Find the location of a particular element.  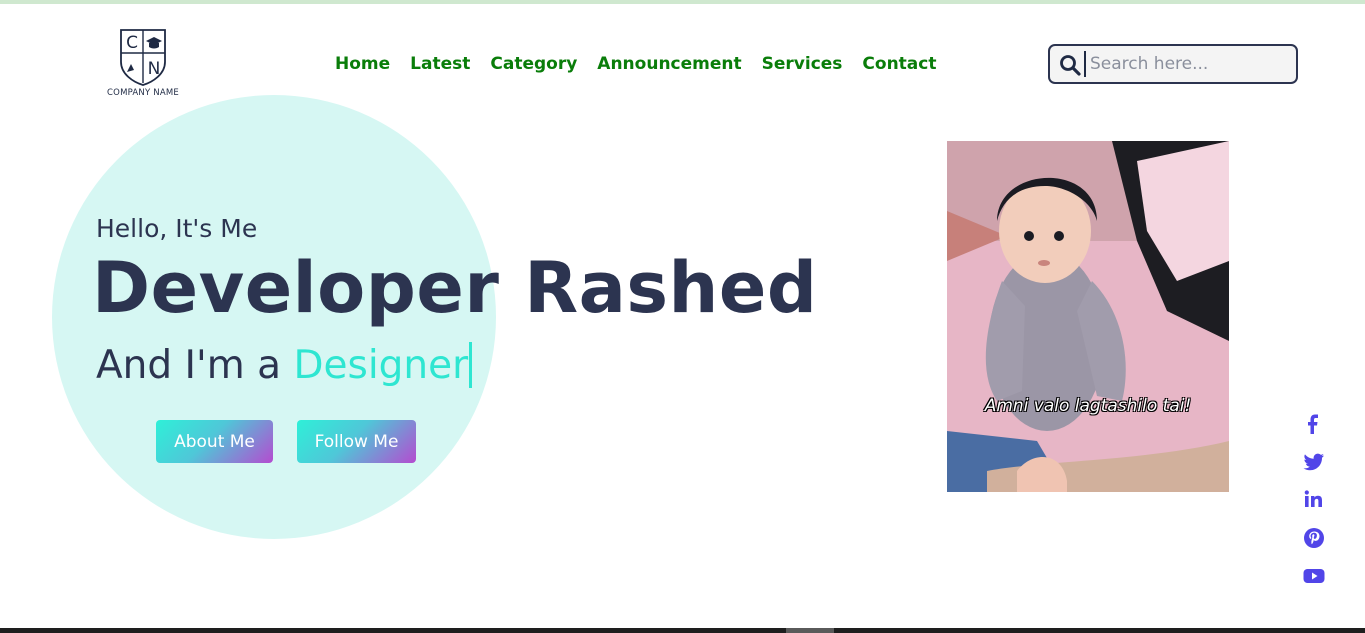

image-caption: Amni valo lagtashilo tai! is located at coordinates (1088, 406).